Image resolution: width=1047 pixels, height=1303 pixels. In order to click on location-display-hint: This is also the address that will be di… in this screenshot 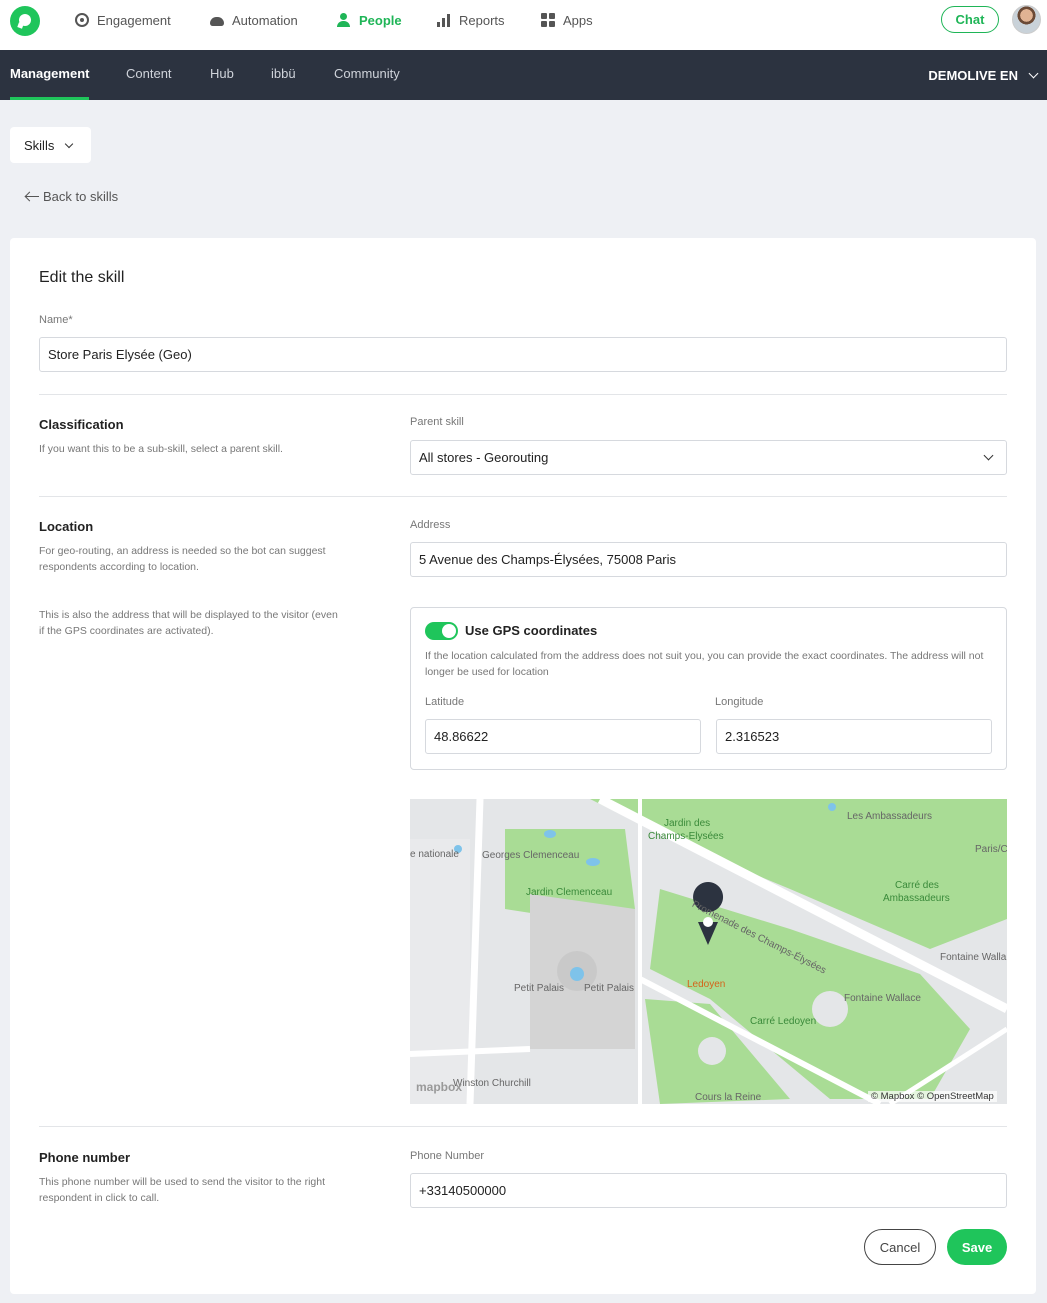, I will do `click(188, 623)`.